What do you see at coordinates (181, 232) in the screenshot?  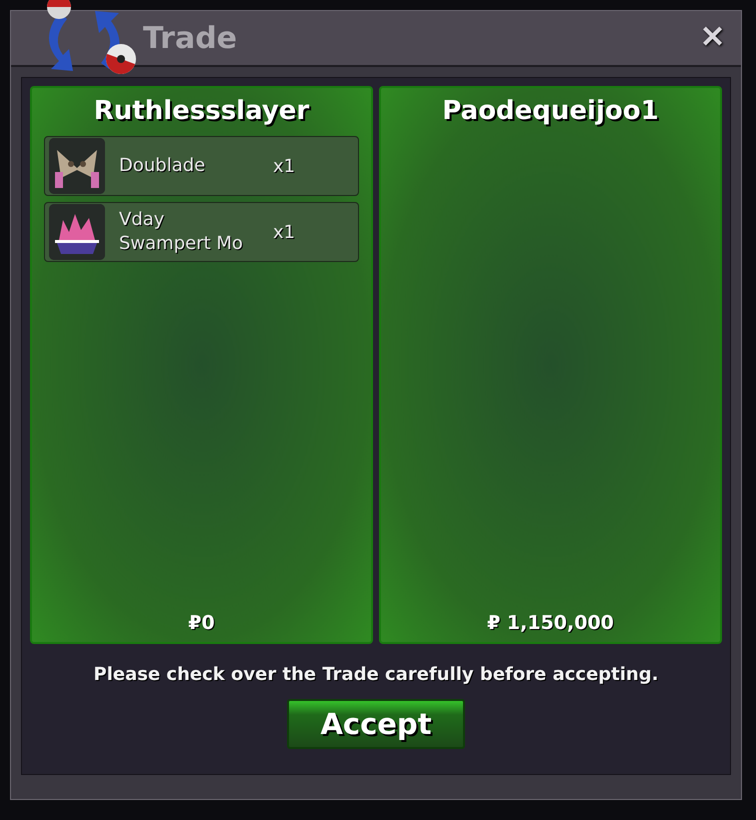 I see `item-name: Vday Swampert Mo` at bounding box center [181, 232].